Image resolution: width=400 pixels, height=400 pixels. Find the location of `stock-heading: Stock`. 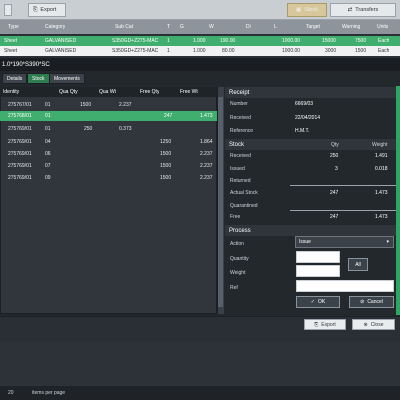

stock-heading: Stock is located at coordinates (310, 144).